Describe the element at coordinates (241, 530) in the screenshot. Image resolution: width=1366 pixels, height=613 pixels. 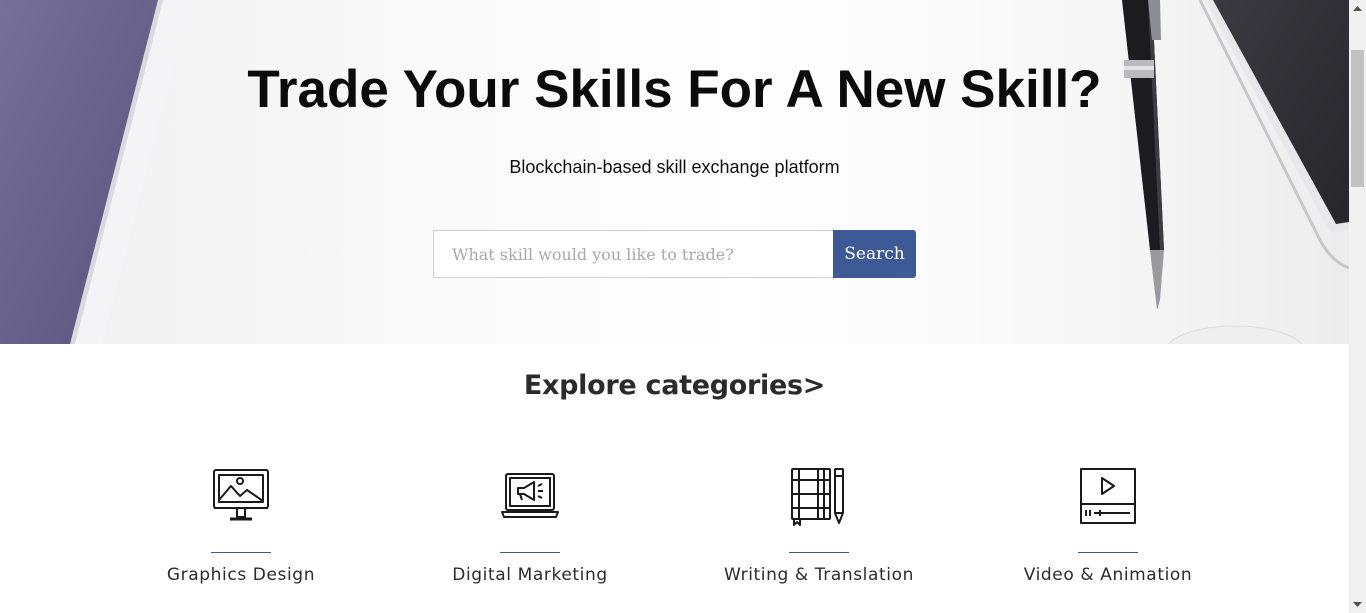
I see `category-graphics-design: Graphics Design` at that location.